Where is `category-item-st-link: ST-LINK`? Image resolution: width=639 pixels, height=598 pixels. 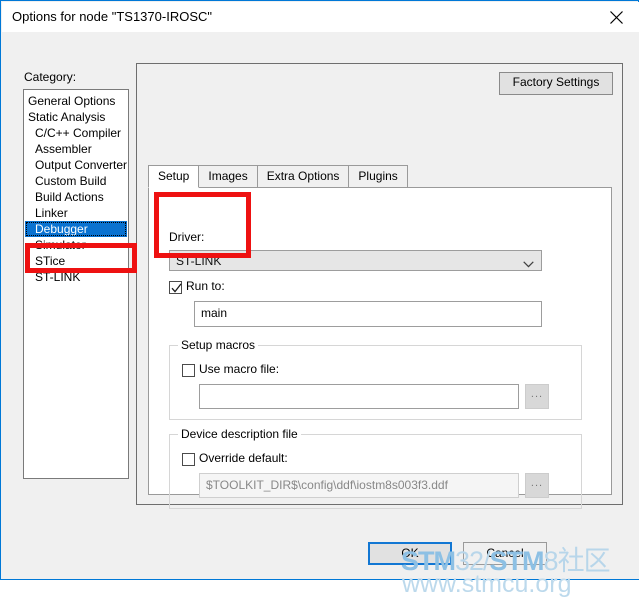
category-item-st-link: ST-LINK is located at coordinates (76, 277).